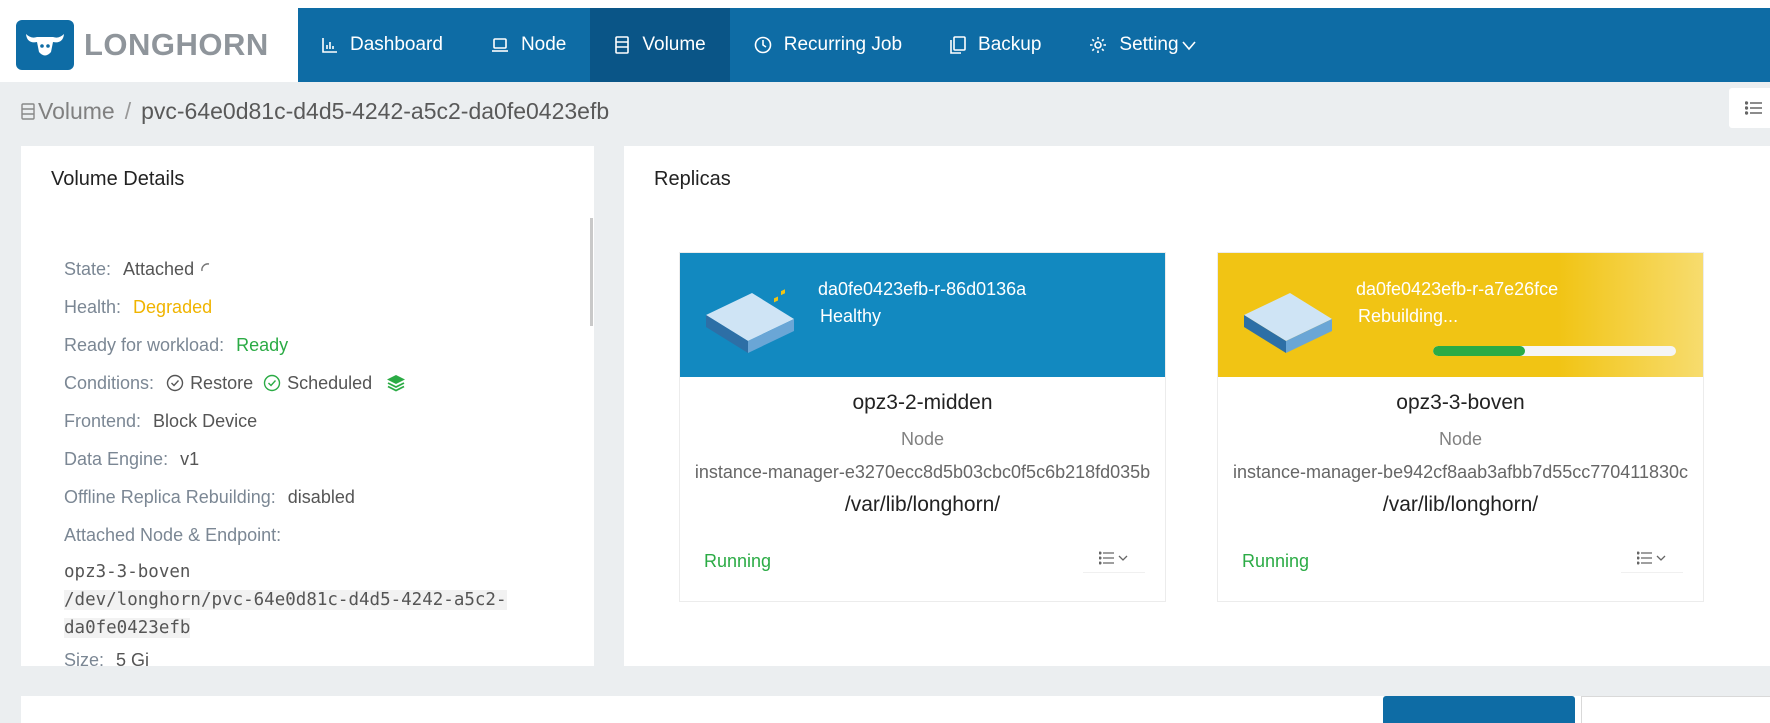  I want to click on browser-top-strip, so click(885, 4).